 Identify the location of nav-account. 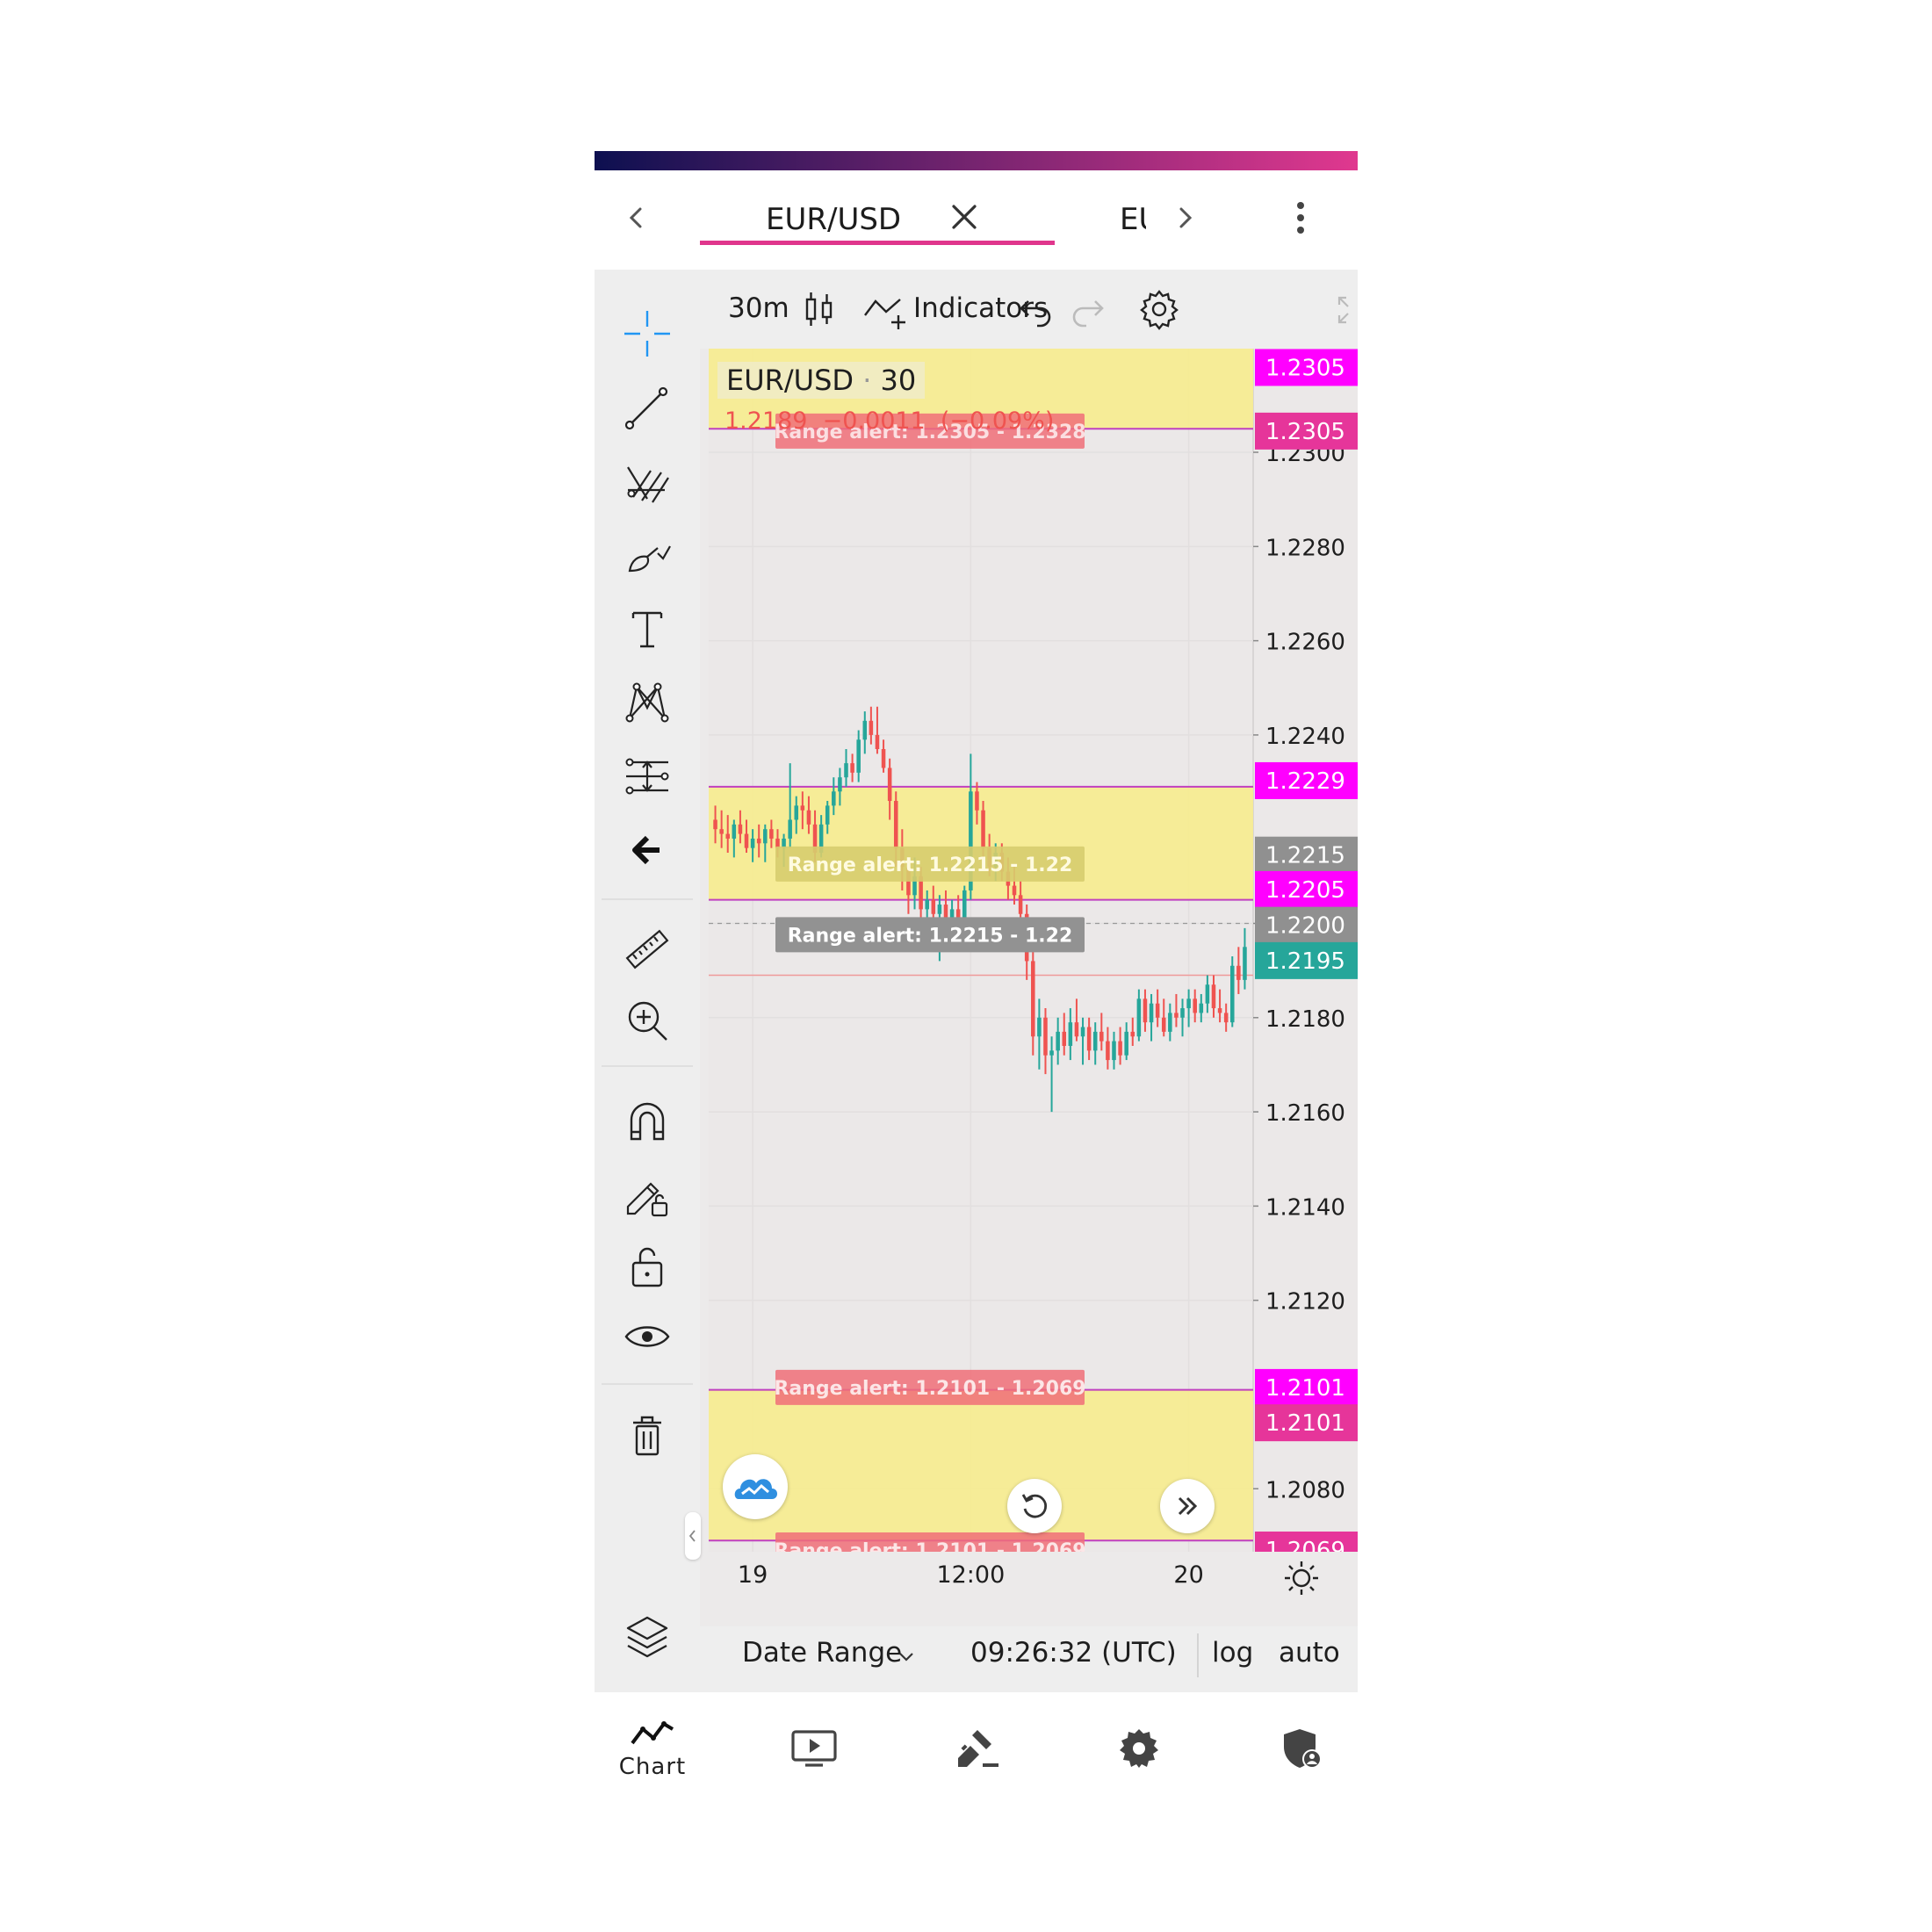
(1301, 1748).